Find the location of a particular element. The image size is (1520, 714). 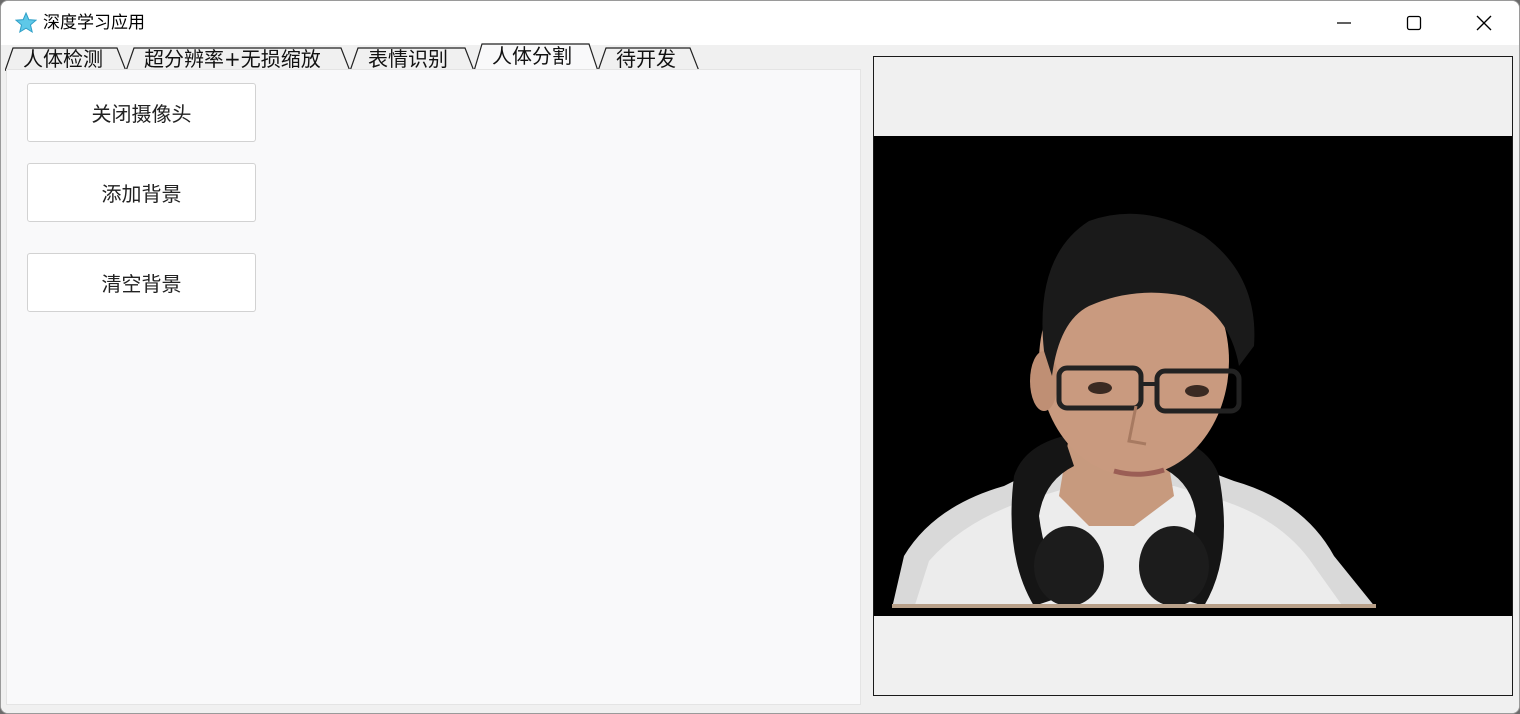

tab-label: 表情识别 is located at coordinates (408, 59).